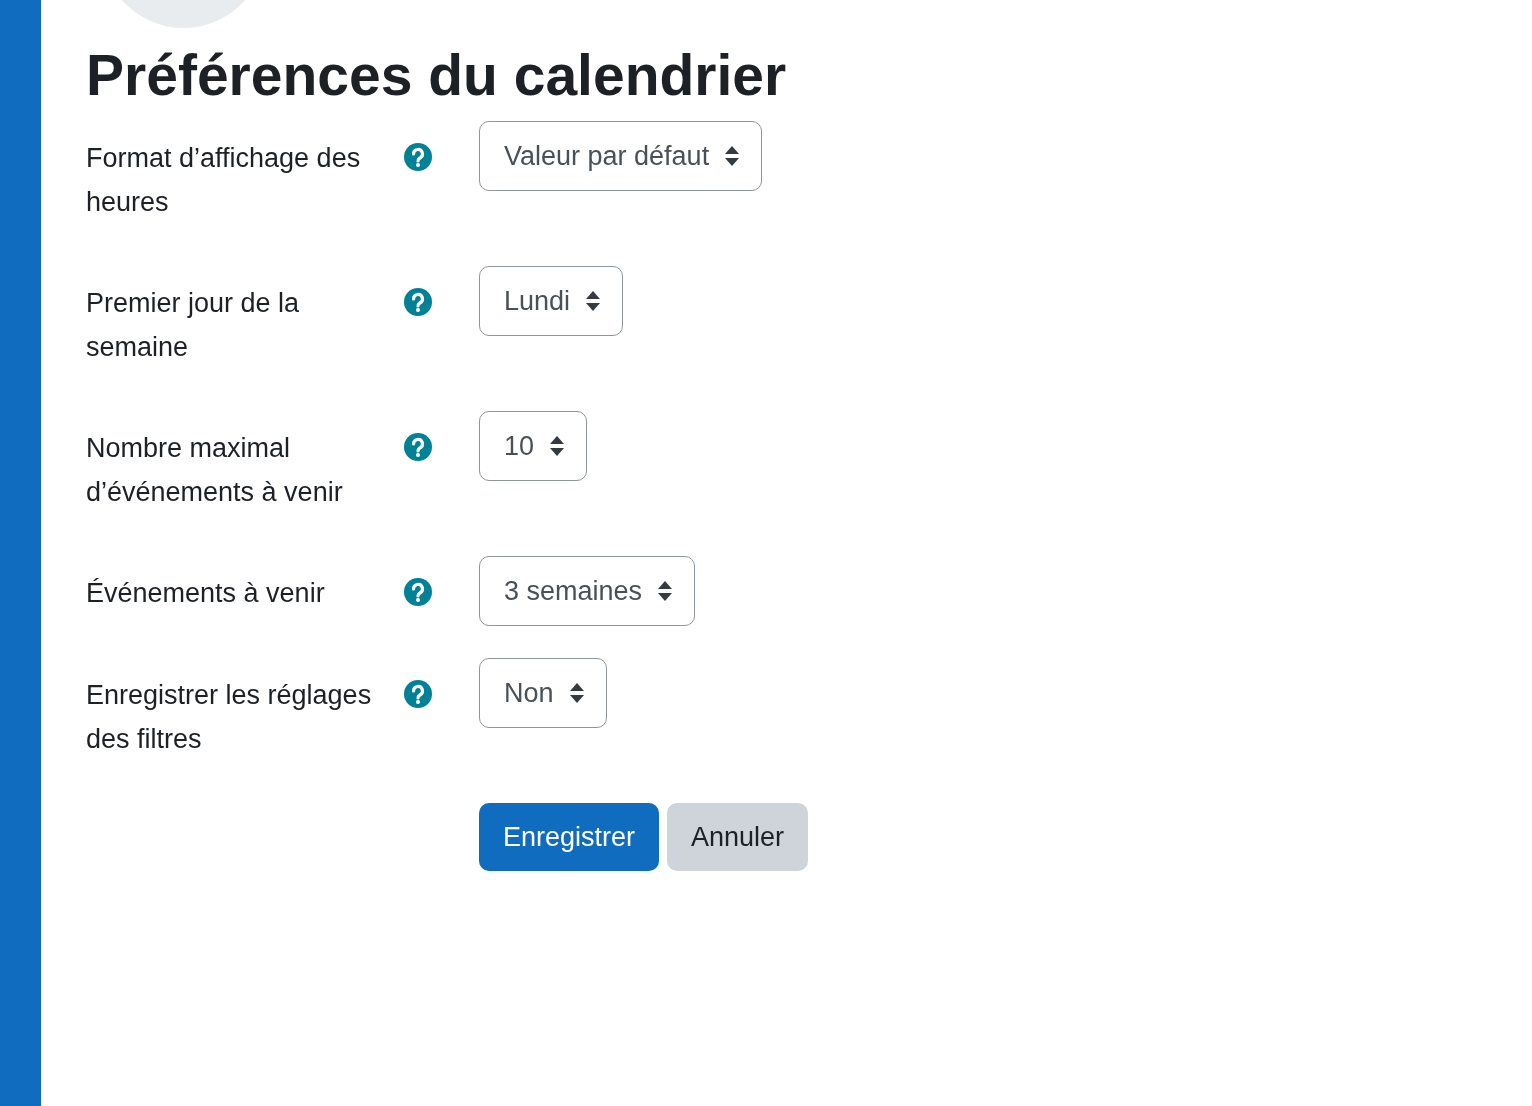  I want to click on field-label: Événements à venir, so click(206, 593).